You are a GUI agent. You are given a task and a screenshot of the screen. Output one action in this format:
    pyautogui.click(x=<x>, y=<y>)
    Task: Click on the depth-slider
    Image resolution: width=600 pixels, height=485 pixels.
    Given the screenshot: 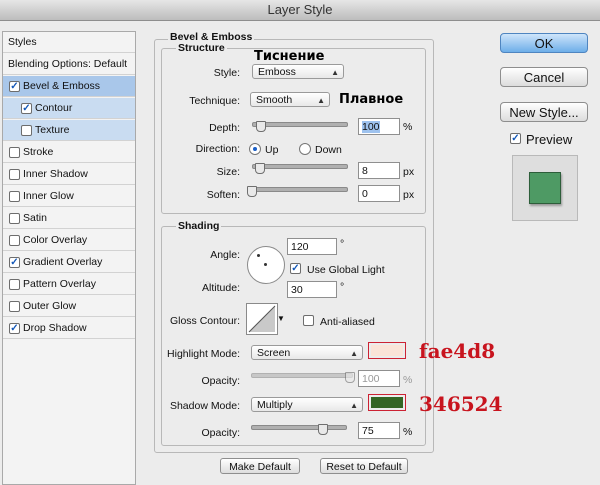 What is the action you would take?
    pyautogui.click(x=300, y=124)
    